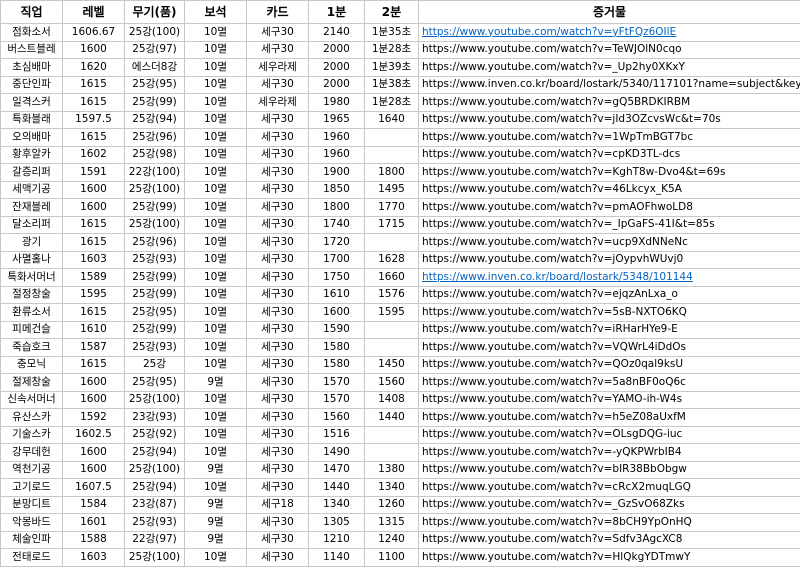 This screenshot has width=800, height=567. I want to click on dps-1min-cell: 1740, so click(337, 225).